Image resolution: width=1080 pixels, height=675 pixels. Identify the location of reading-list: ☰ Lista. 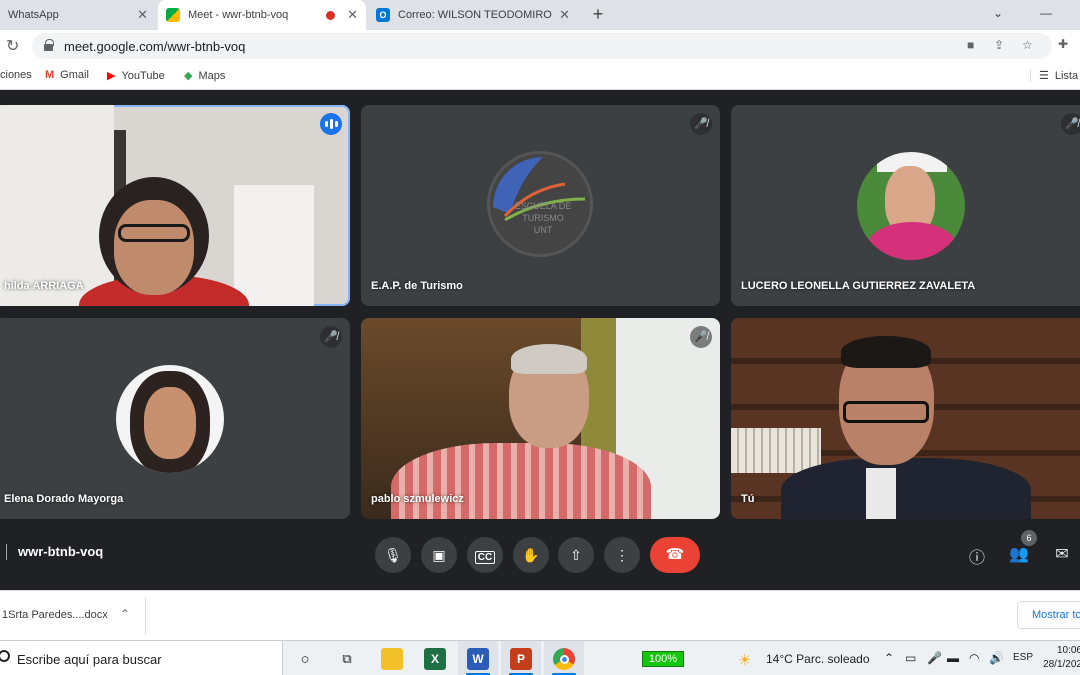
(1054, 75).